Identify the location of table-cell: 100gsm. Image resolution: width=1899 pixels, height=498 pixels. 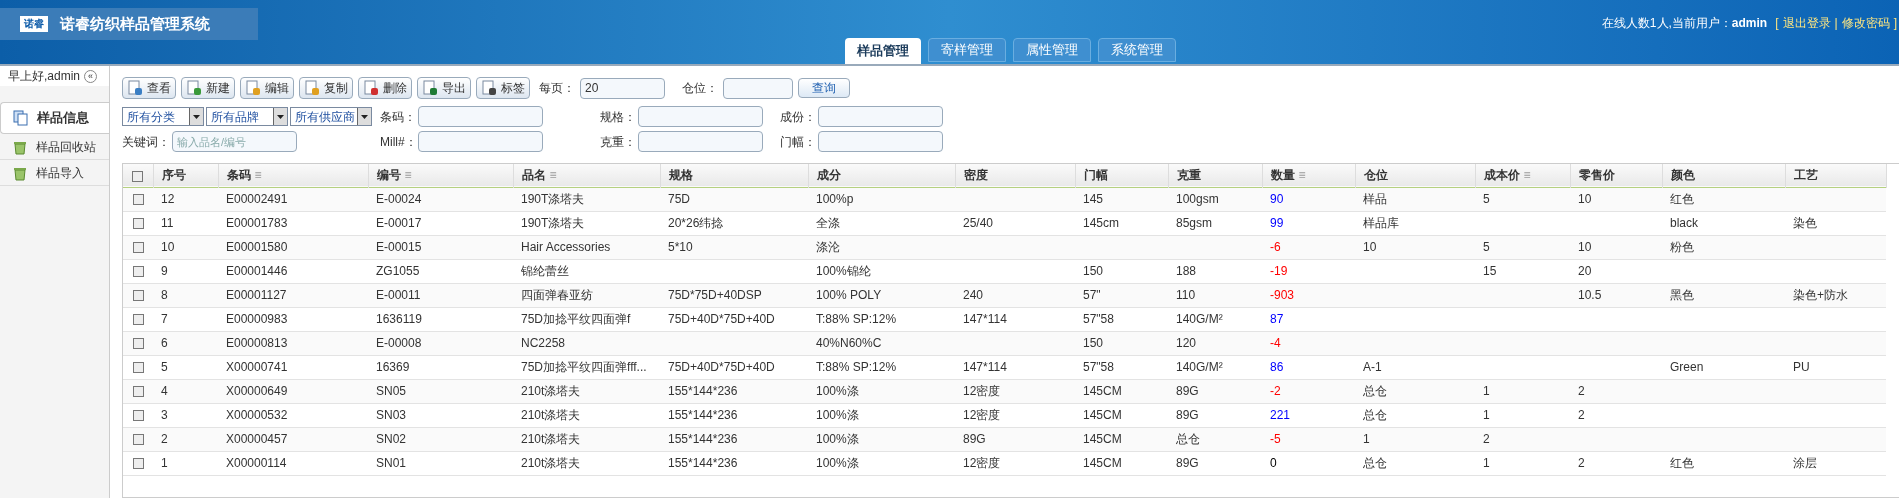
(1197, 199).